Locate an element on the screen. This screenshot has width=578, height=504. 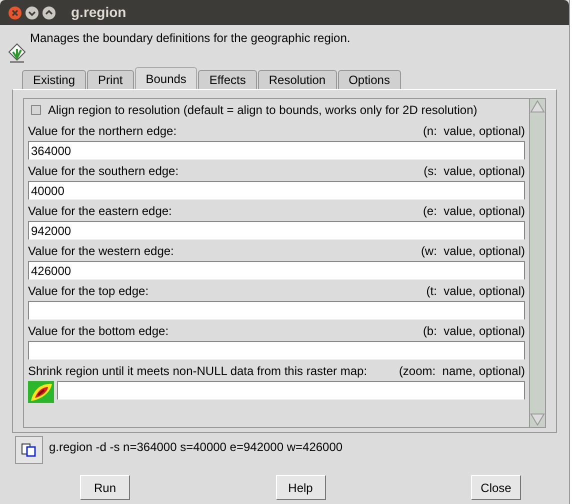
field-hint: (zoom: name, optional) is located at coordinates (461, 371).